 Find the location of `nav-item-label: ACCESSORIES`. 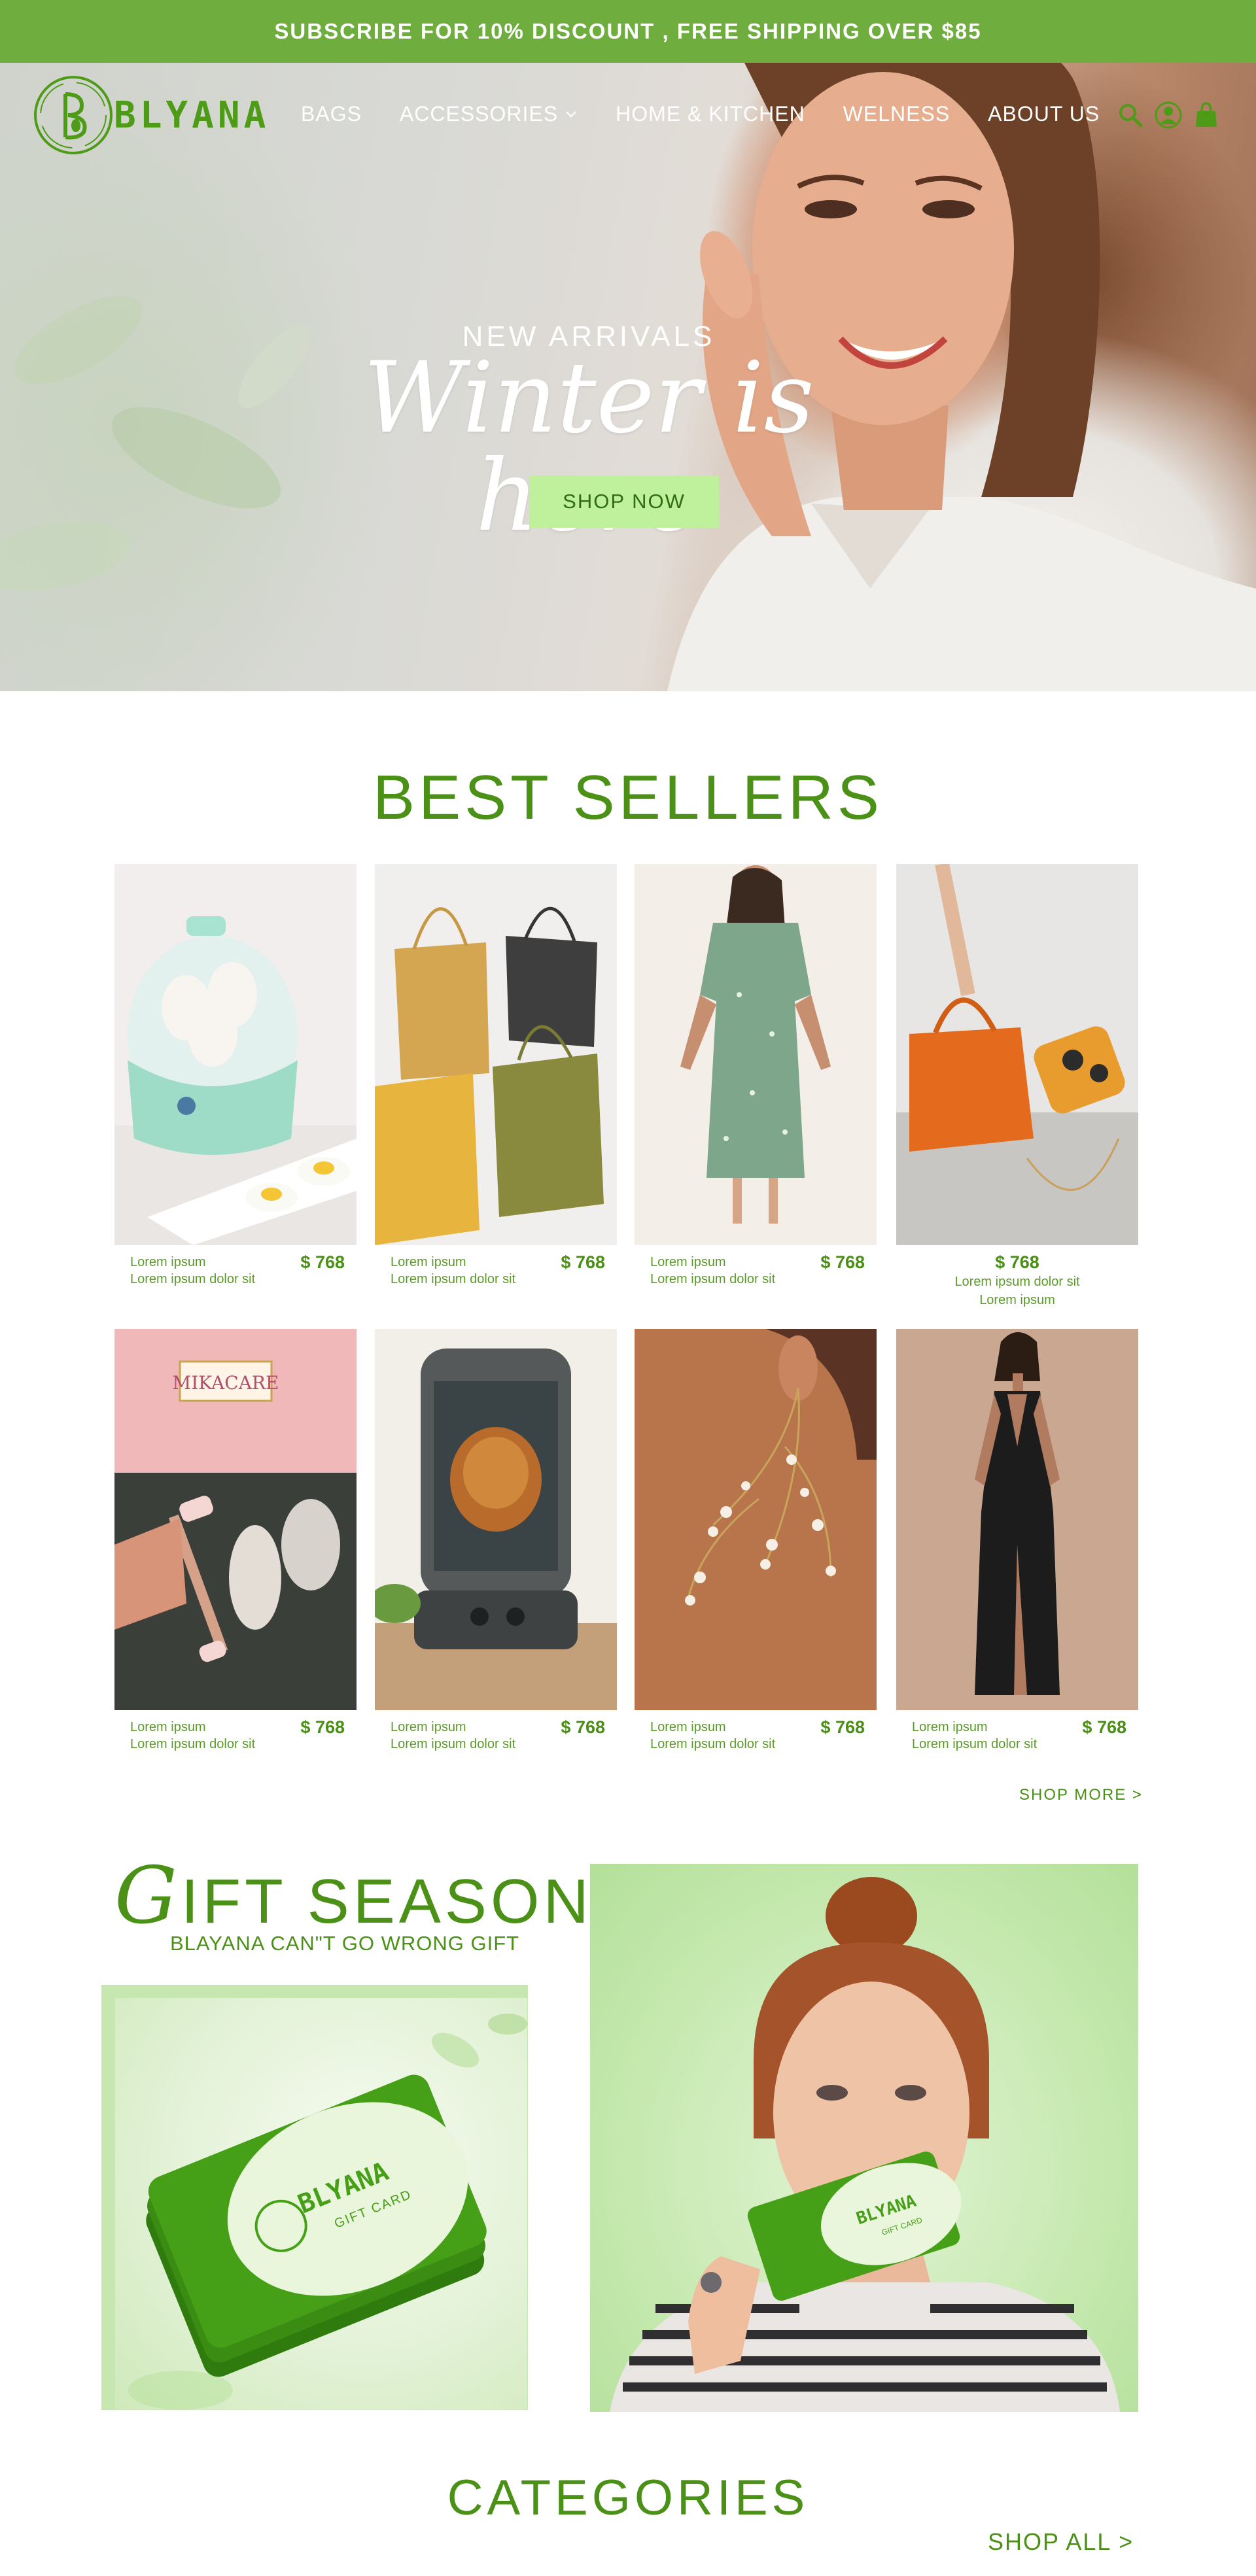

nav-item-label: ACCESSORIES is located at coordinates (479, 114).